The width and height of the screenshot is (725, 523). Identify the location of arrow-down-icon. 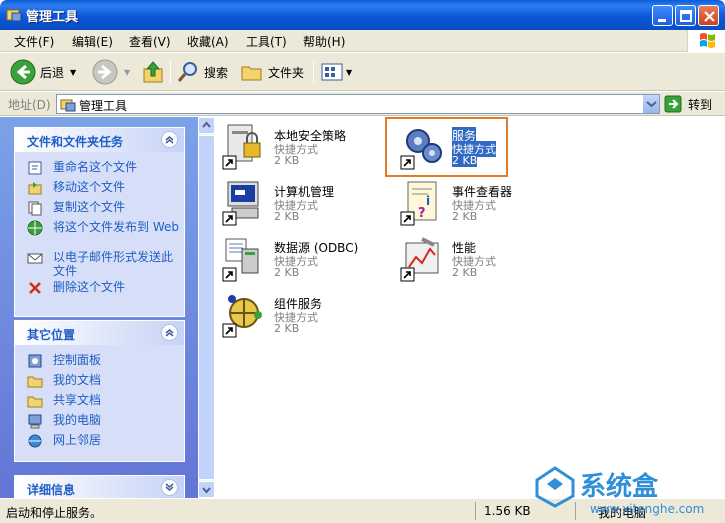
(206, 490).